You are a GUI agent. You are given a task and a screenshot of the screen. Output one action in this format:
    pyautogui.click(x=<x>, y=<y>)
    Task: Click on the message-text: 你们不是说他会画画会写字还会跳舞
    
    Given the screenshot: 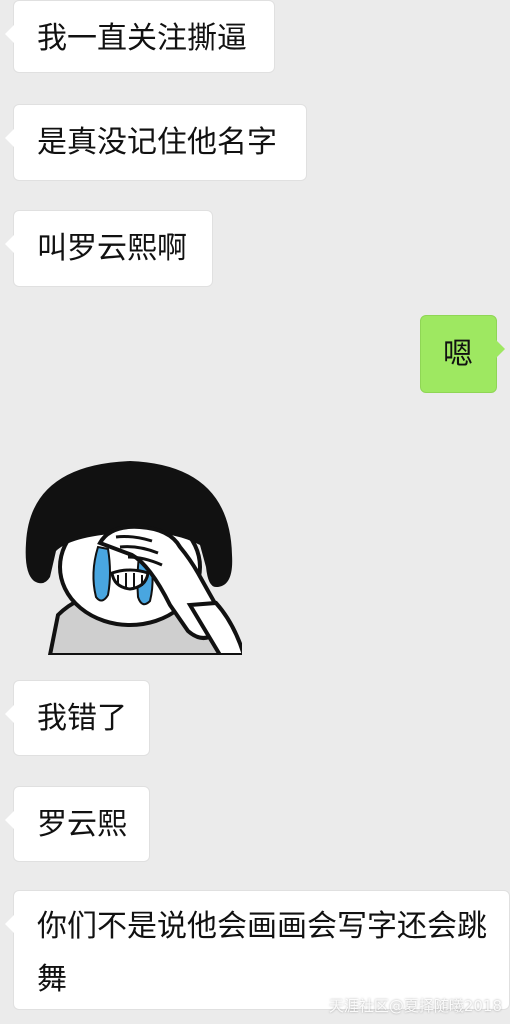 What is the action you would take?
    pyautogui.click(x=262, y=953)
    